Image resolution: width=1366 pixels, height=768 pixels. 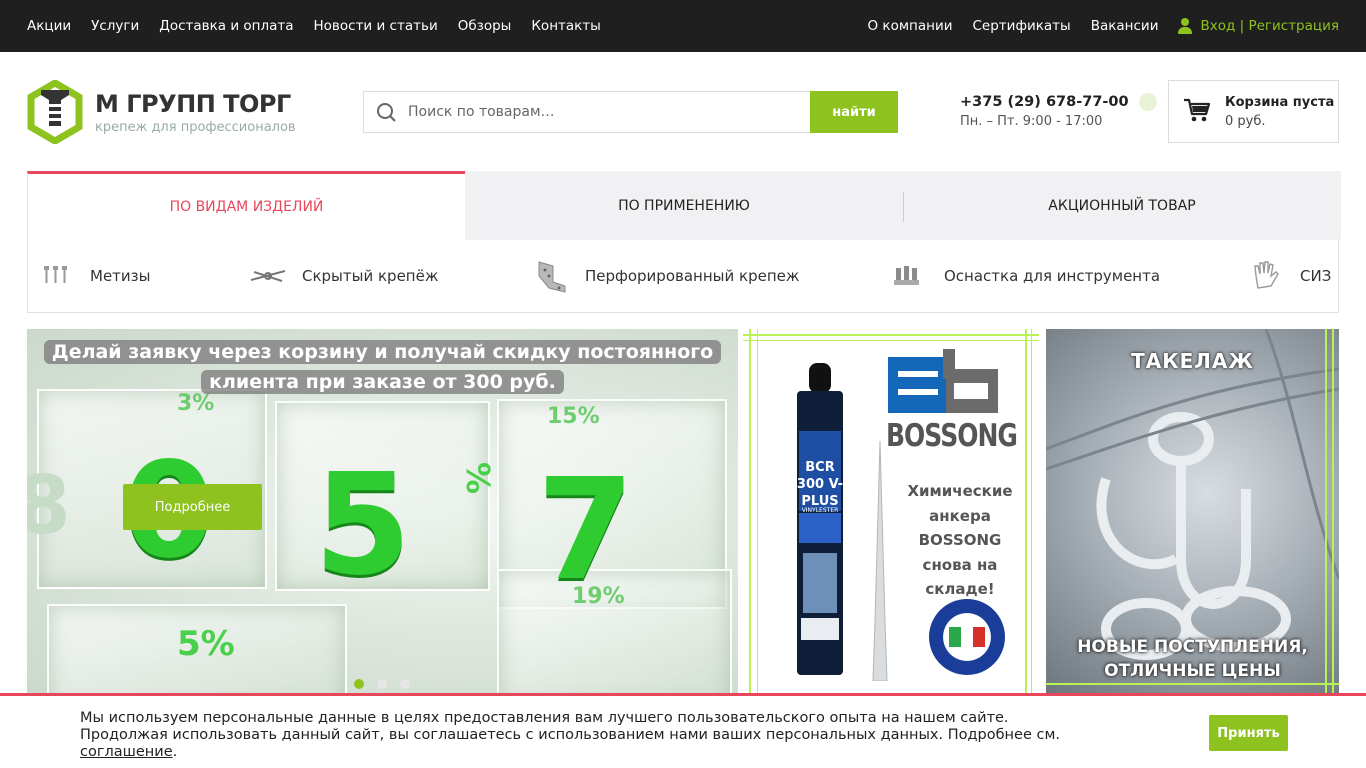 What do you see at coordinates (943, 385) in the screenshot?
I see `bossong-logo-icon` at bounding box center [943, 385].